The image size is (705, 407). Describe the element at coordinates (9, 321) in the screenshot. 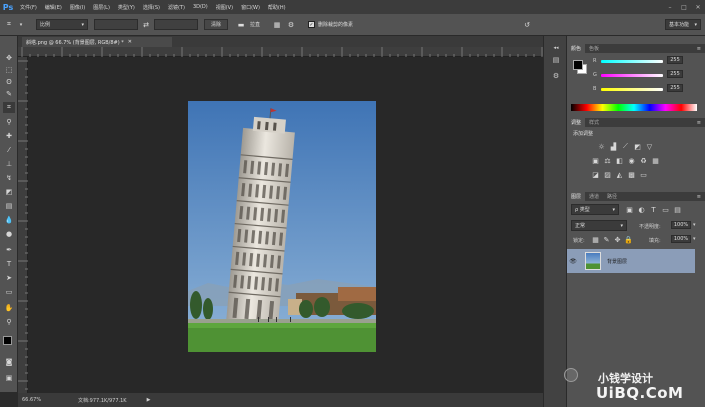

I see `zoom-tool-icon: ⚲` at that location.